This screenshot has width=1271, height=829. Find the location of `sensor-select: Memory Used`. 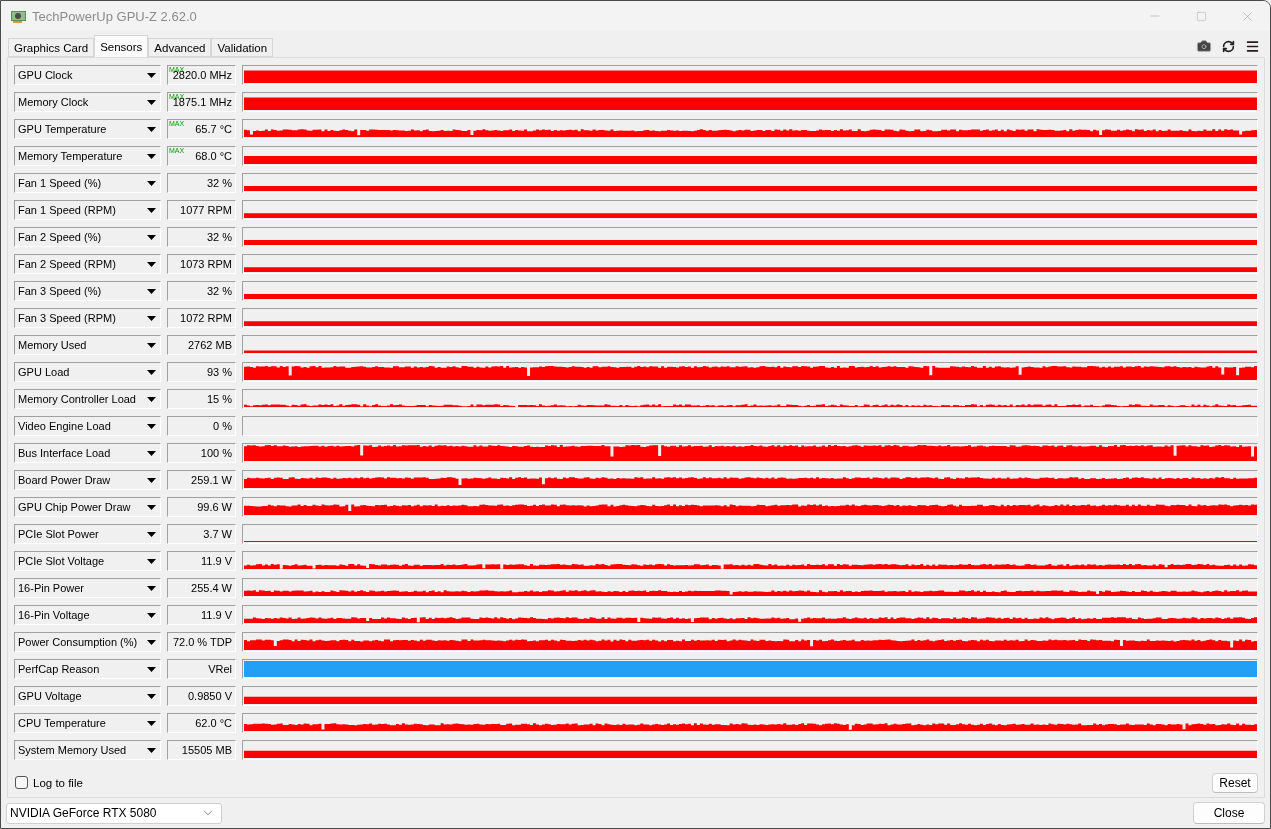

sensor-select: Memory Used is located at coordinates (87, 345).